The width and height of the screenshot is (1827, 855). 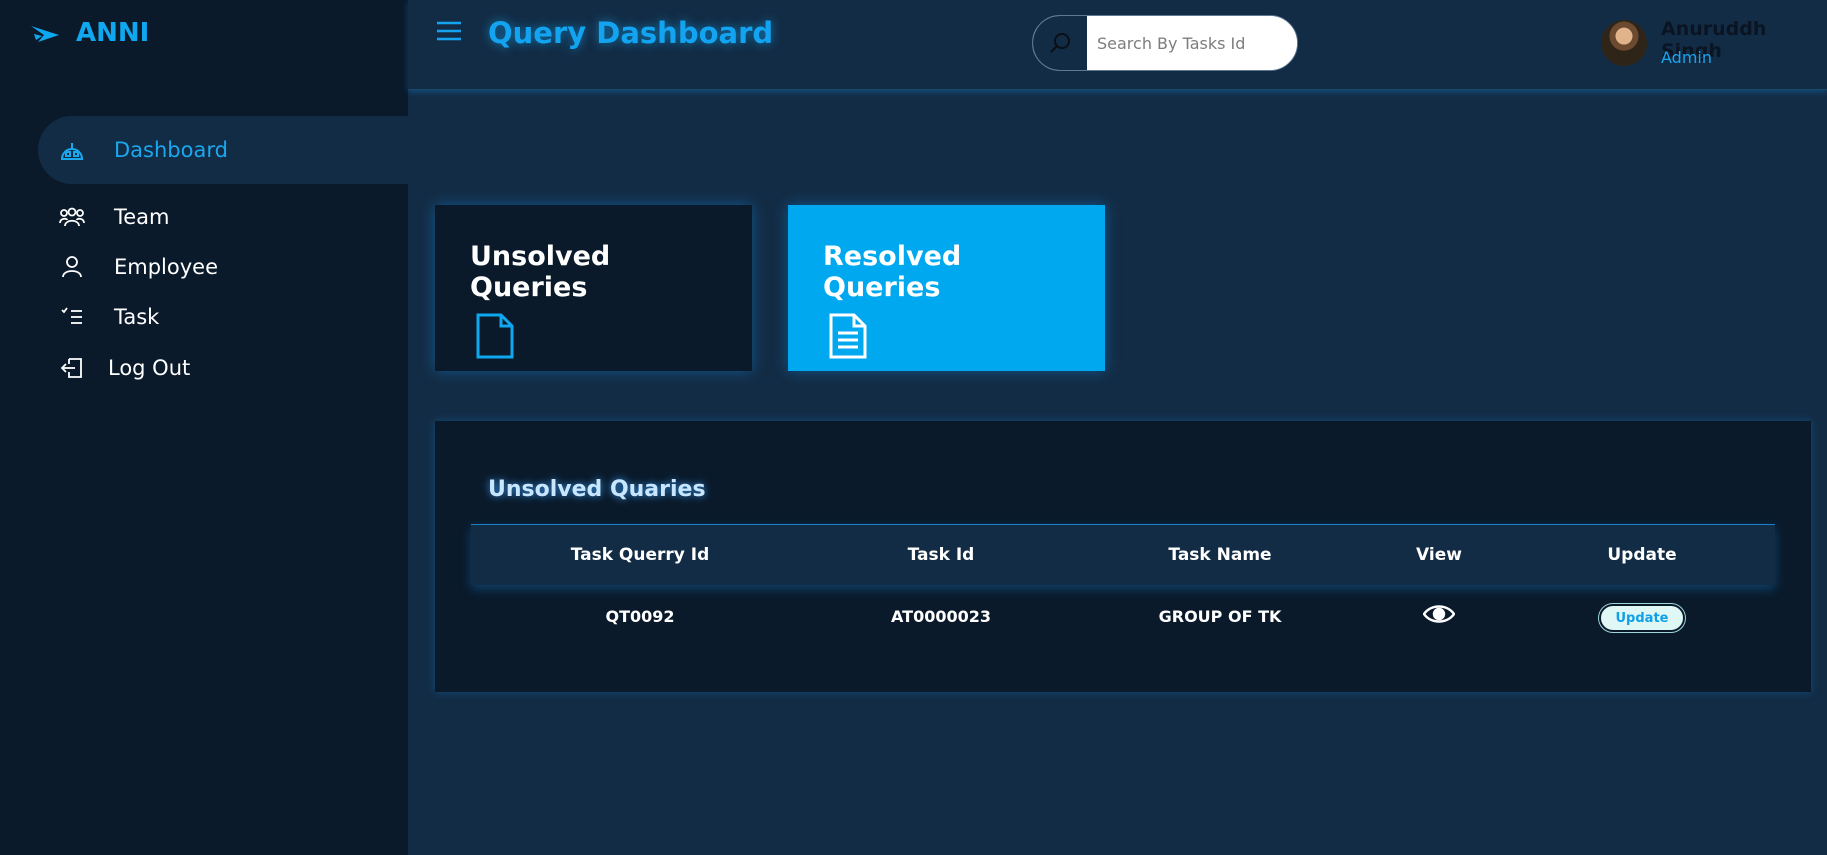 What do you see at coordinates (640, 555) in the screenshot?
I see `column-header-task-querry-id: Task Querry Id` at bounding box center [640, 555].